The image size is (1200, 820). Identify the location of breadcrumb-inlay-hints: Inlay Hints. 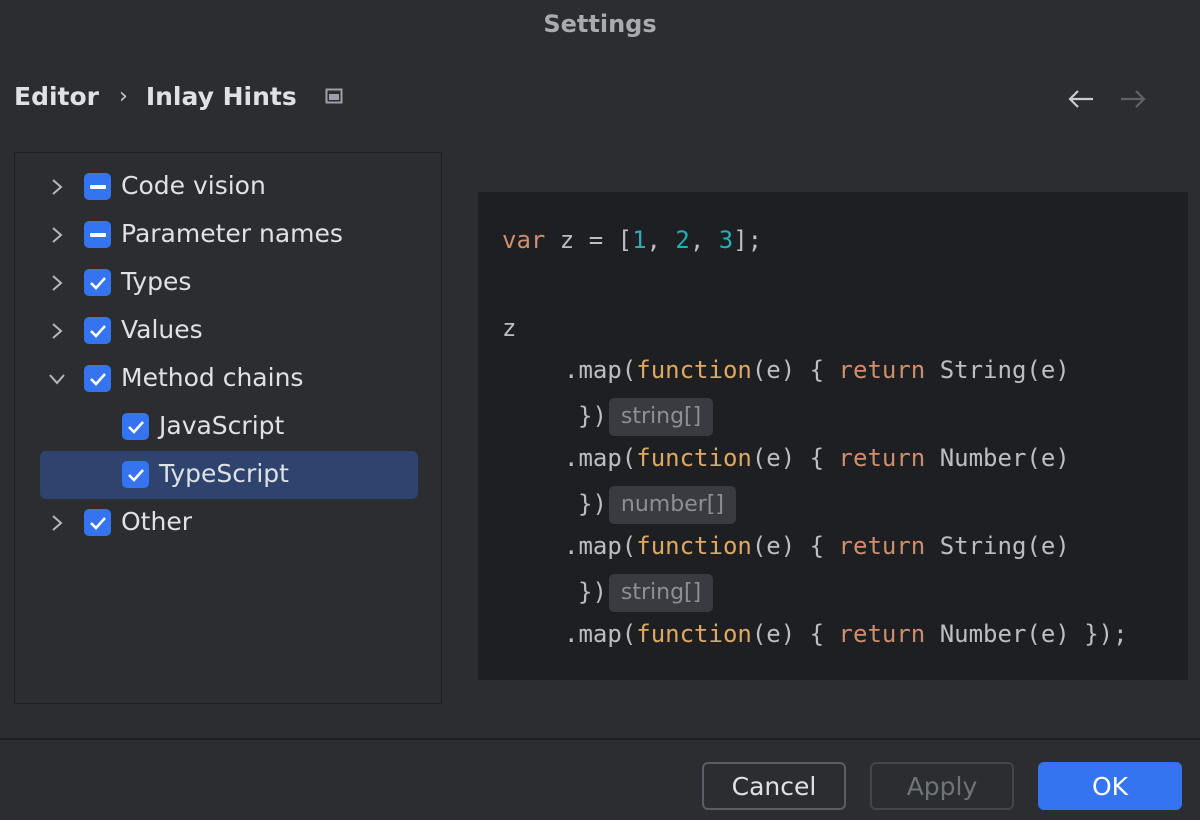
(221, 96).